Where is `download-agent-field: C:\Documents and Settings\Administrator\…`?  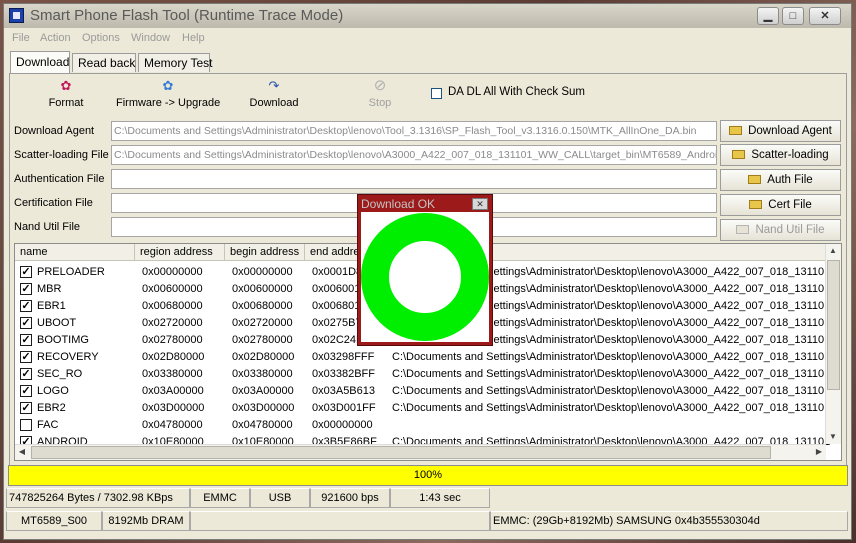 download-agent-field: C:\Documents and Settings\Administrator\… is located at coordinates (414, 131).